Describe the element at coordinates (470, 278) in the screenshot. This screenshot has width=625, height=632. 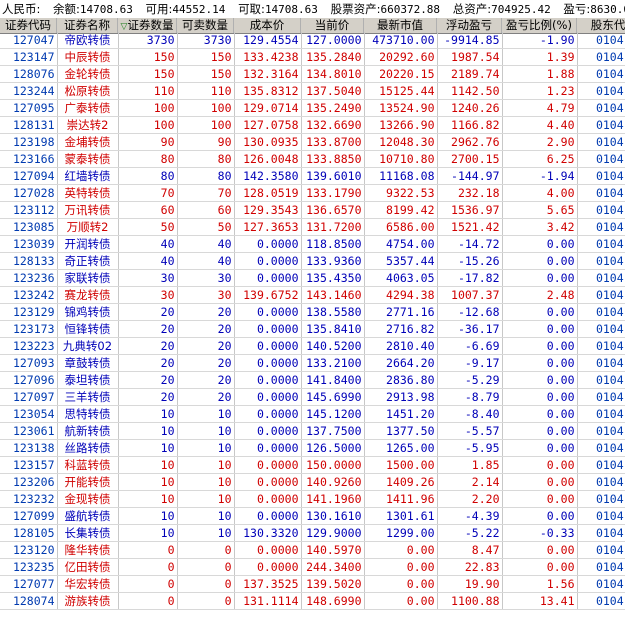
I see `cell-floating-pnl: -17.82` at that location.